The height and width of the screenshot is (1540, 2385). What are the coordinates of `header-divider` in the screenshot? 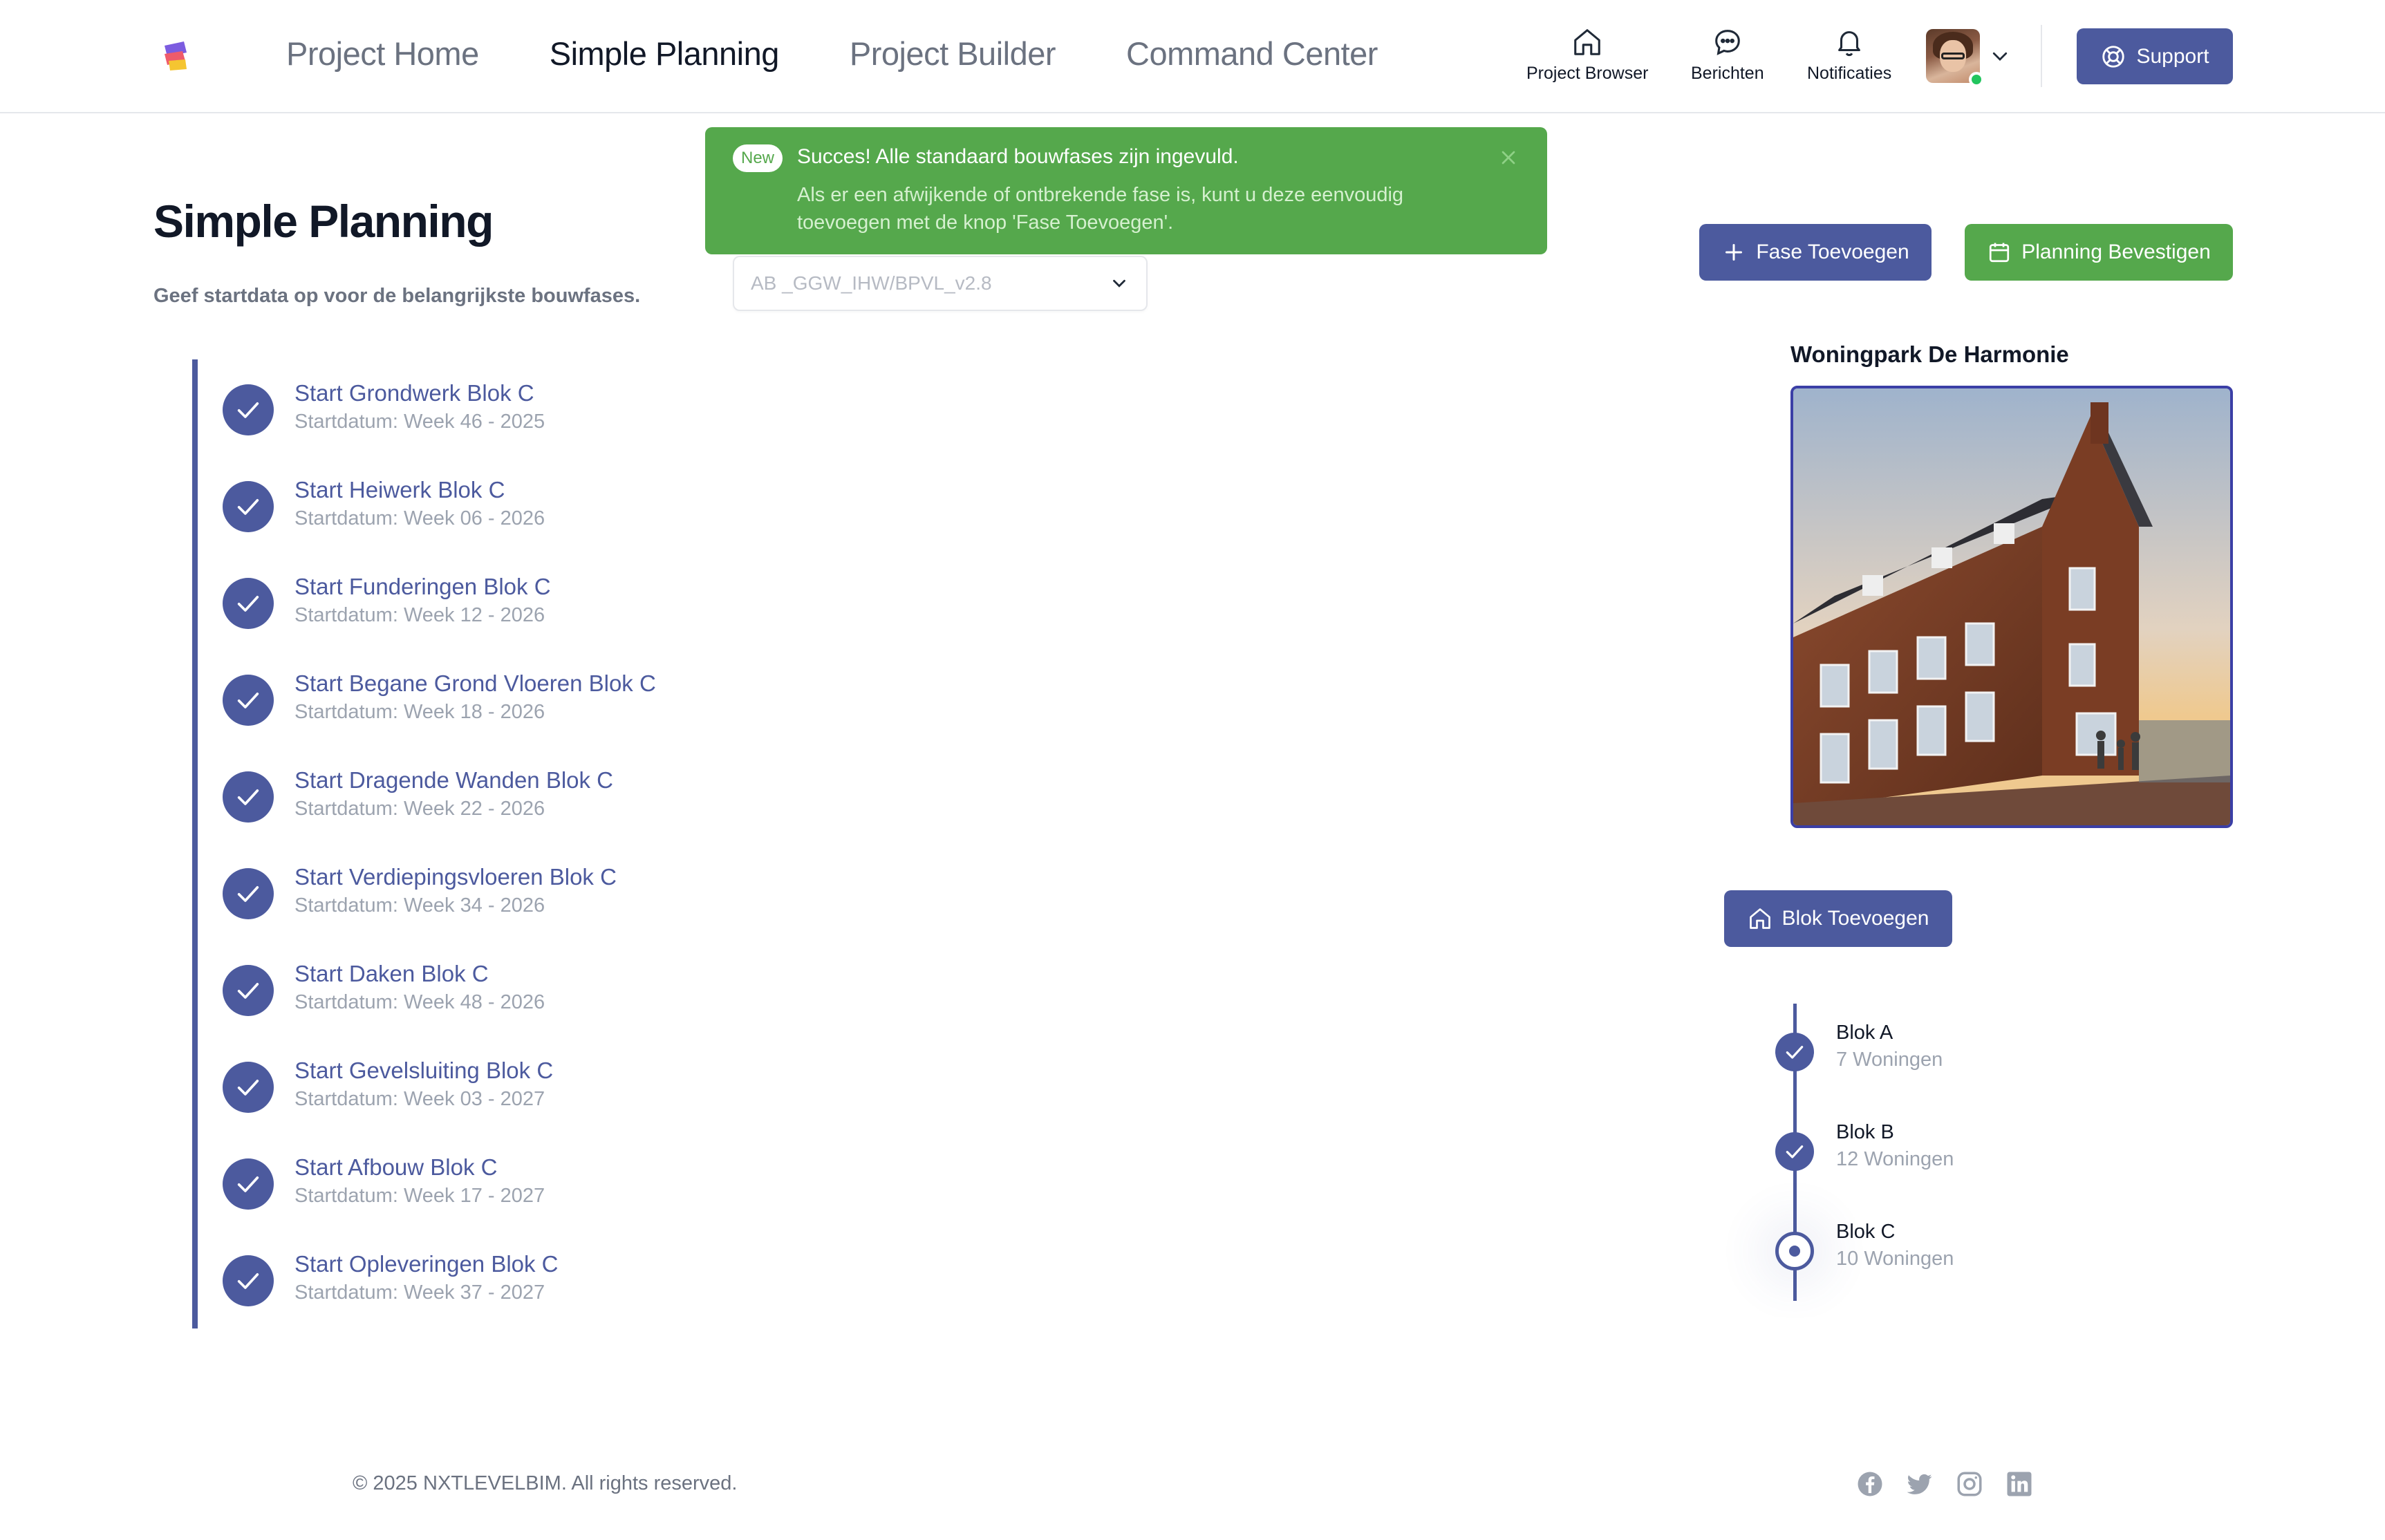 It's located at (2041, 56).